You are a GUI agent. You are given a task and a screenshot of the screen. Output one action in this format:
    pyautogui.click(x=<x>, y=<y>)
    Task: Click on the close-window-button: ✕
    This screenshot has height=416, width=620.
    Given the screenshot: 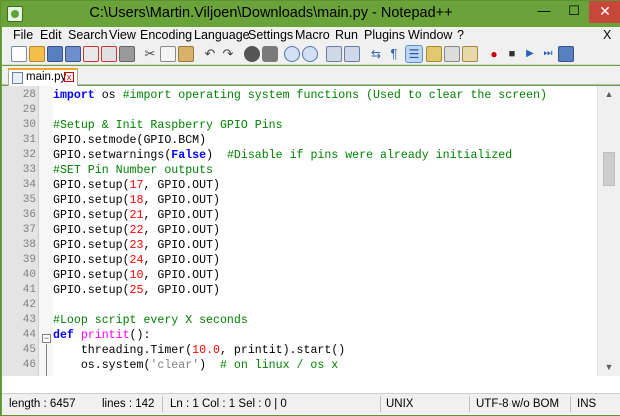 What is the action you would take?
    pyautogui.click(x=604, y=12)
    